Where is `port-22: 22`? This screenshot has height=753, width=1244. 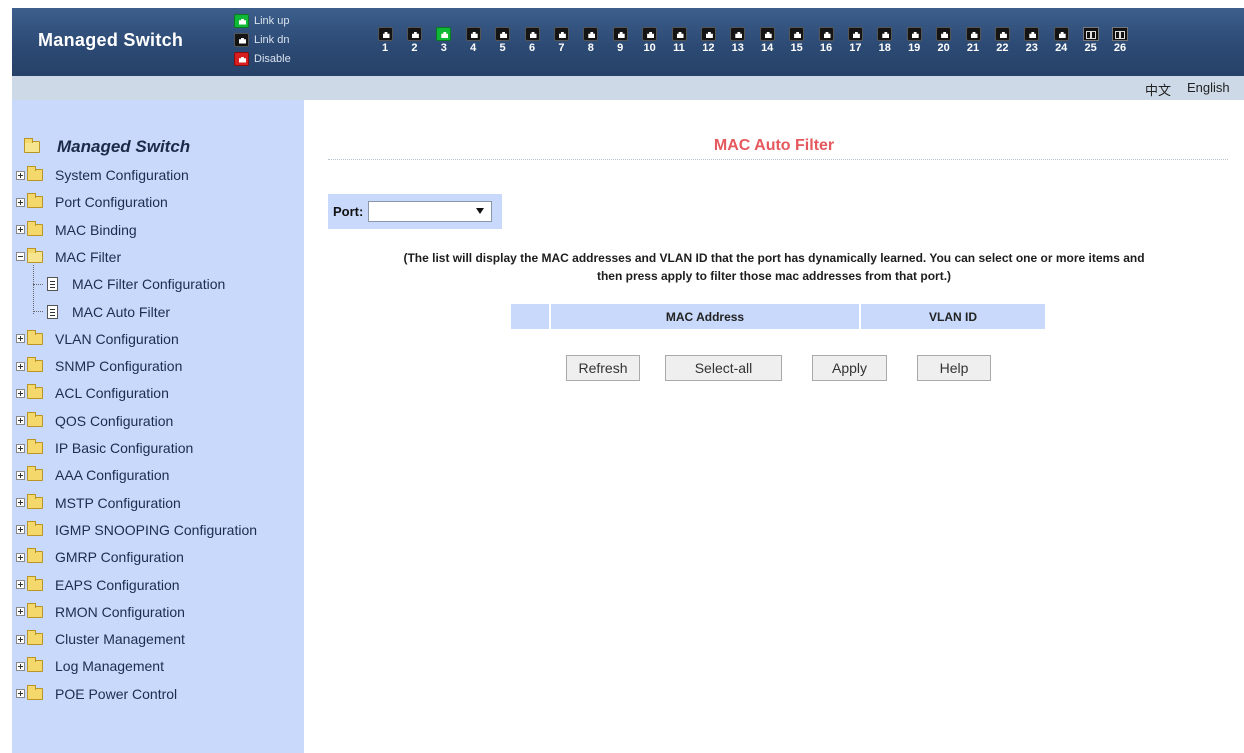
port-22: 22 is located at coordinates (1002, 40).